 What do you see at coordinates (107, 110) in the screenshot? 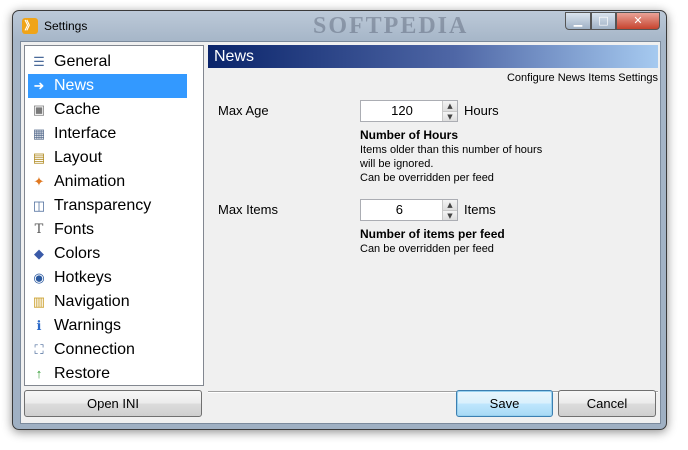
I see `sidebar-item-cache: ▣ Cache` at bounding box center [107, 110].